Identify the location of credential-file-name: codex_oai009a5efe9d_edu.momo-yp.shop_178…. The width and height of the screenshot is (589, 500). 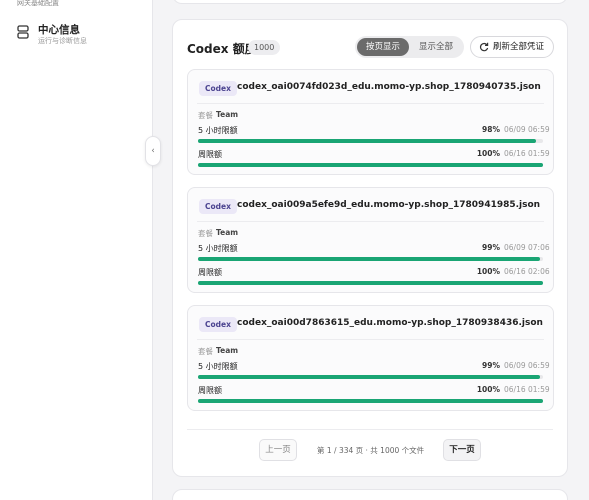
(389, 205).